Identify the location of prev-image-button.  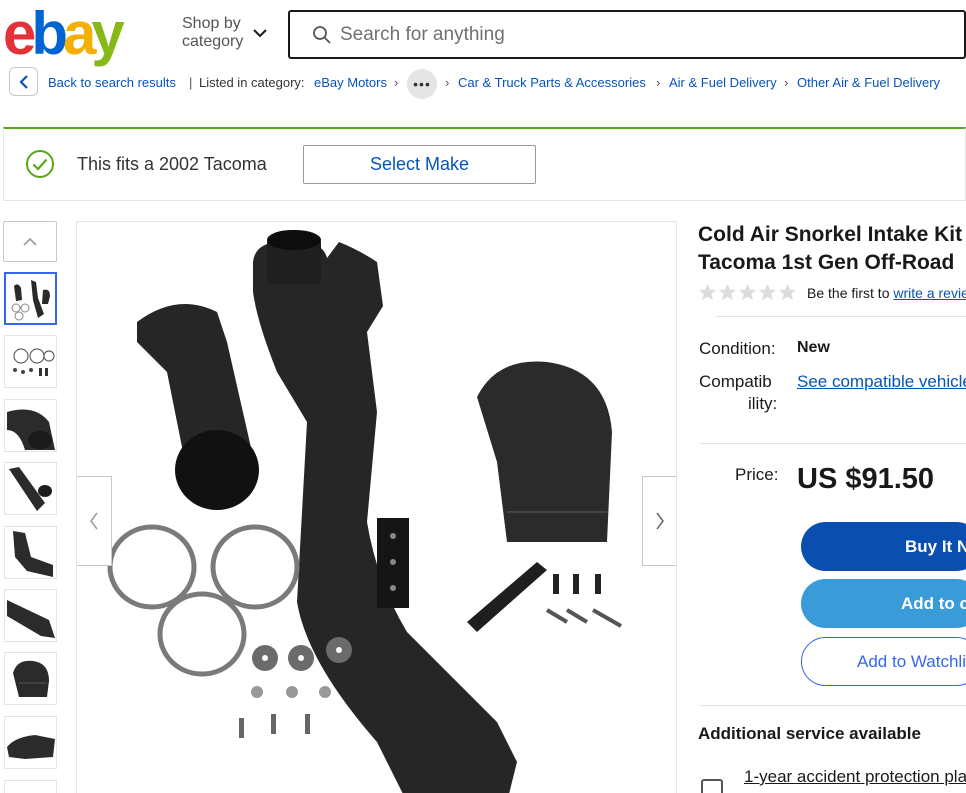
(94, 521).